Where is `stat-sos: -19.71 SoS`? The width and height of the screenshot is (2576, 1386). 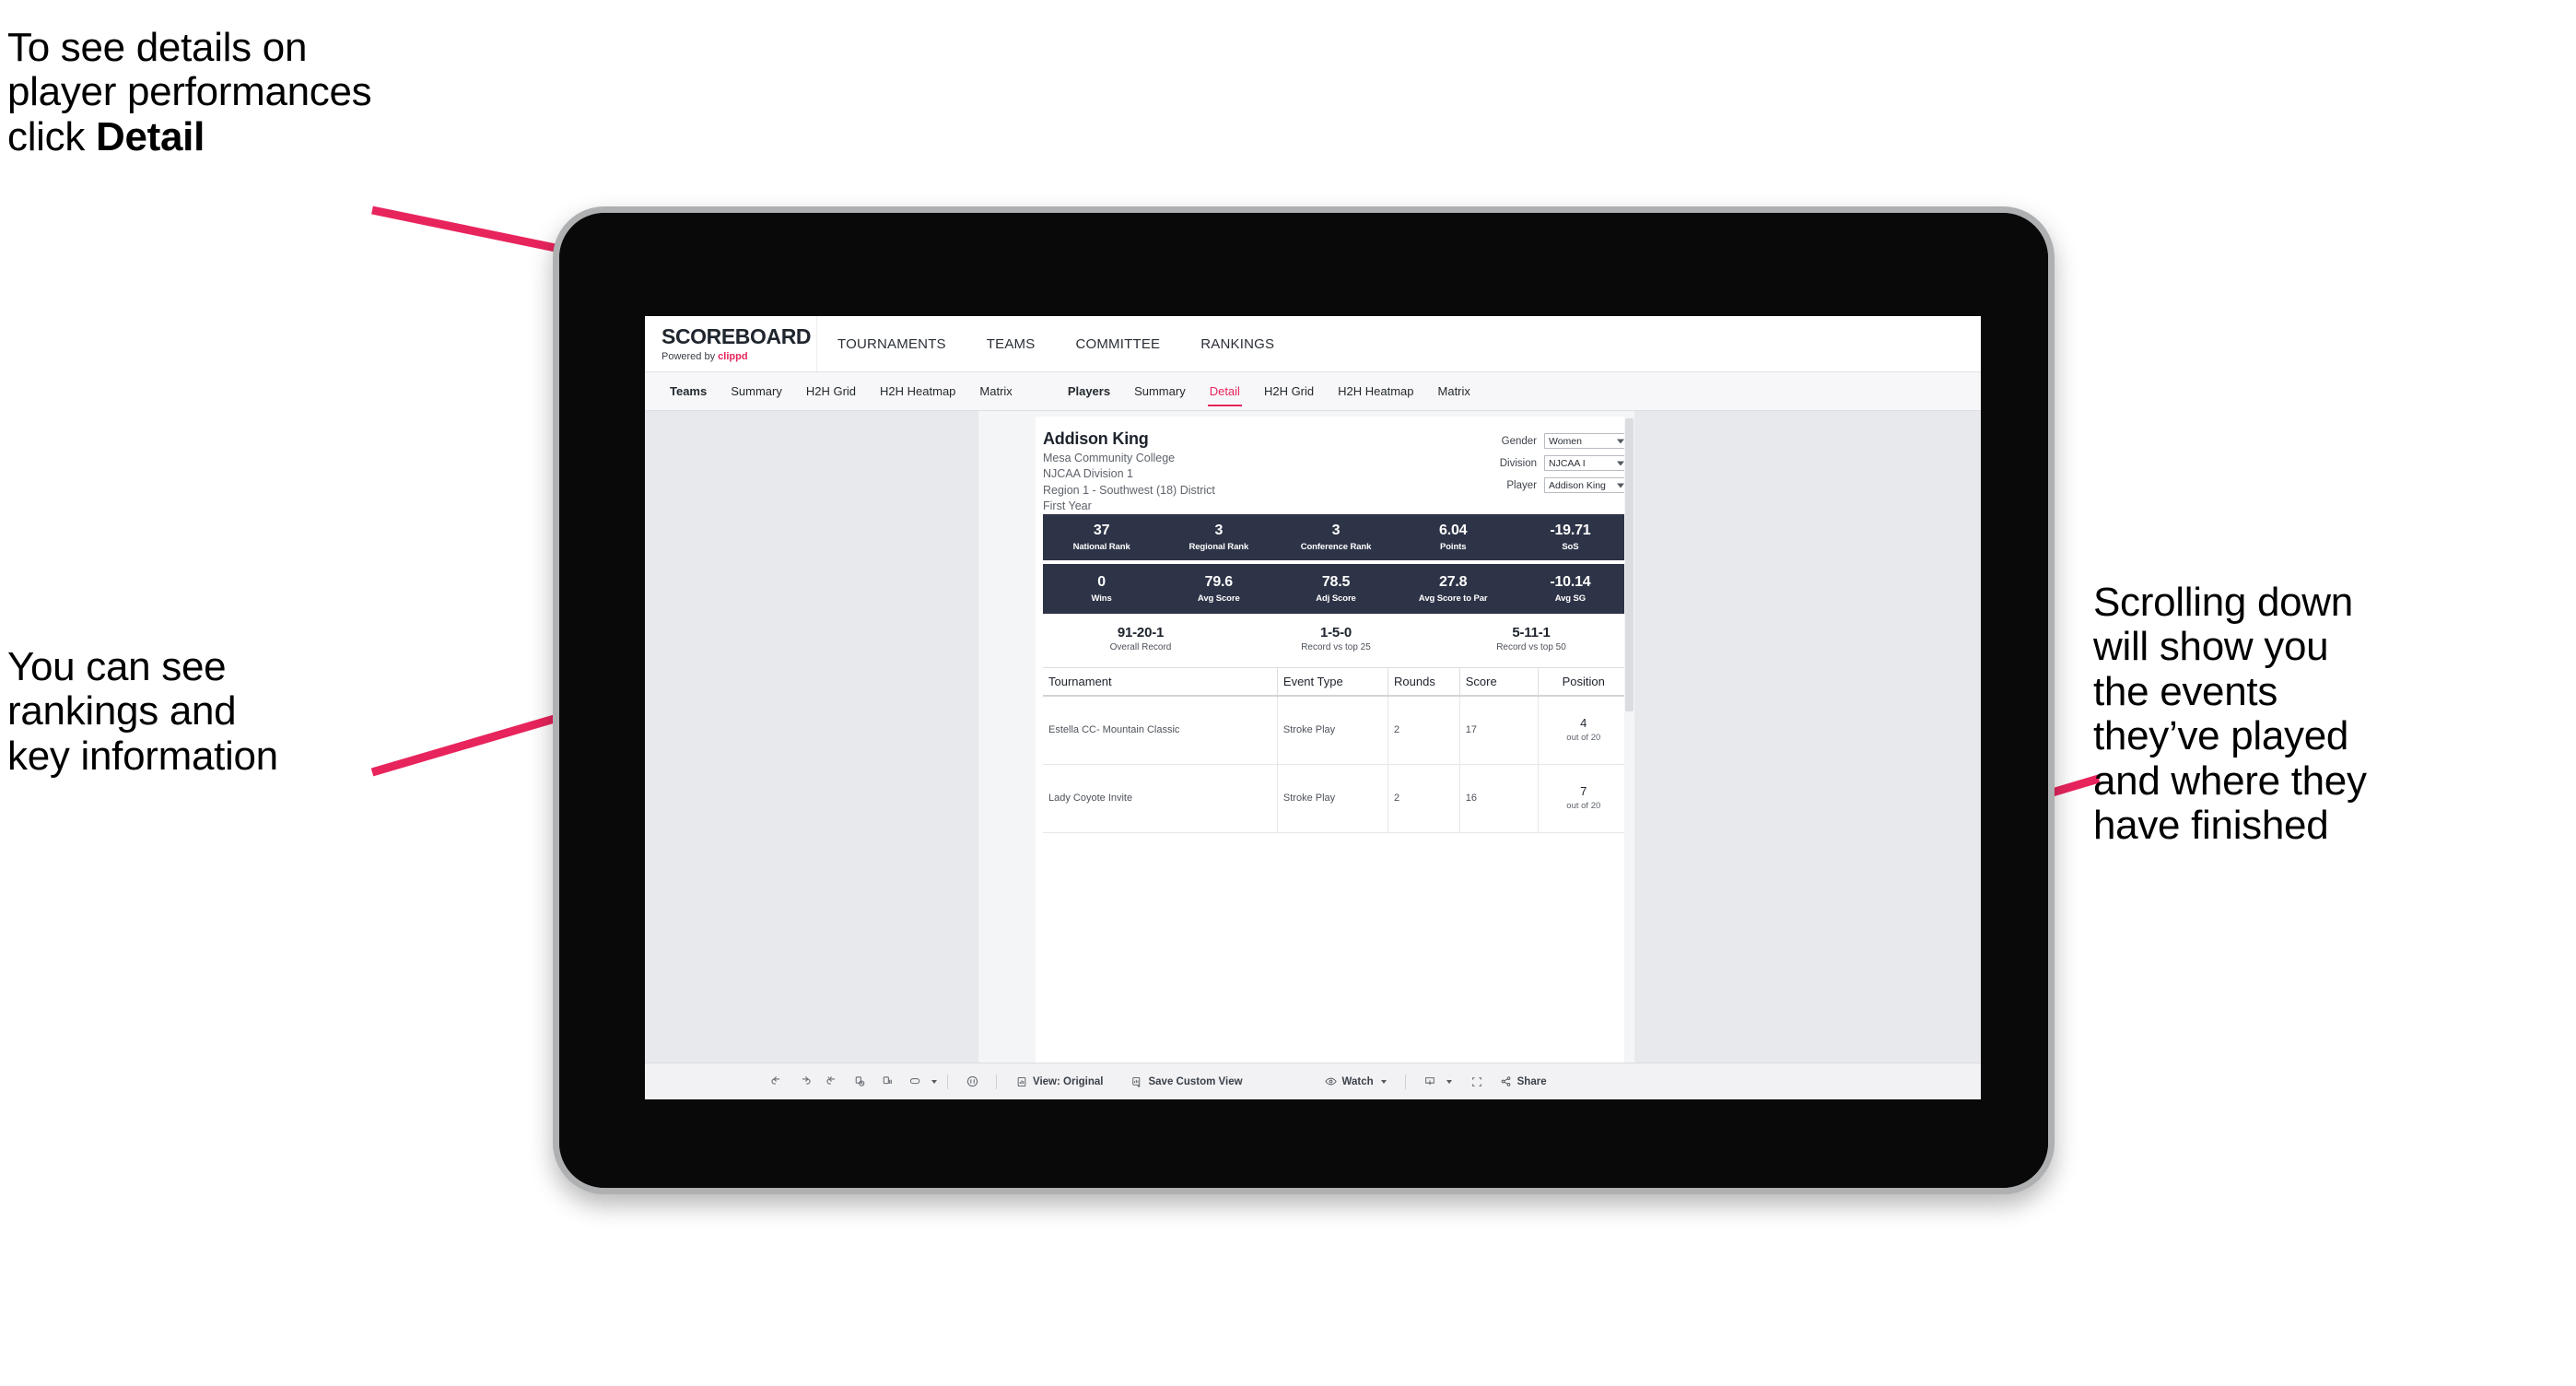 stat-sos: -19.71 SoS is located at coordinates (1570, 537).